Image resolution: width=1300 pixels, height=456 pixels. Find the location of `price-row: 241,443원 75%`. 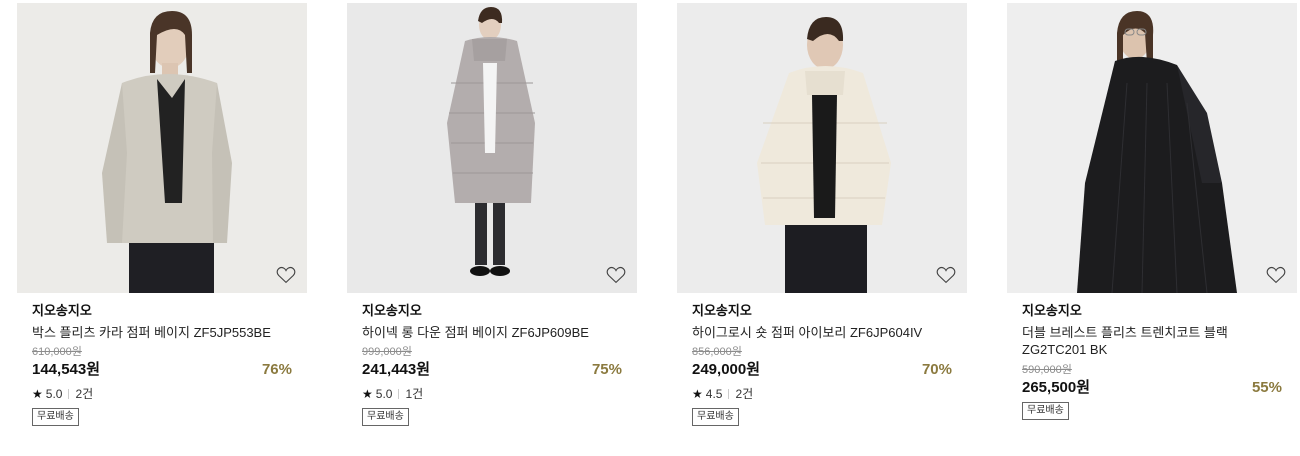

price-row: 241,443원 75% is located at coordinates (499, 370).